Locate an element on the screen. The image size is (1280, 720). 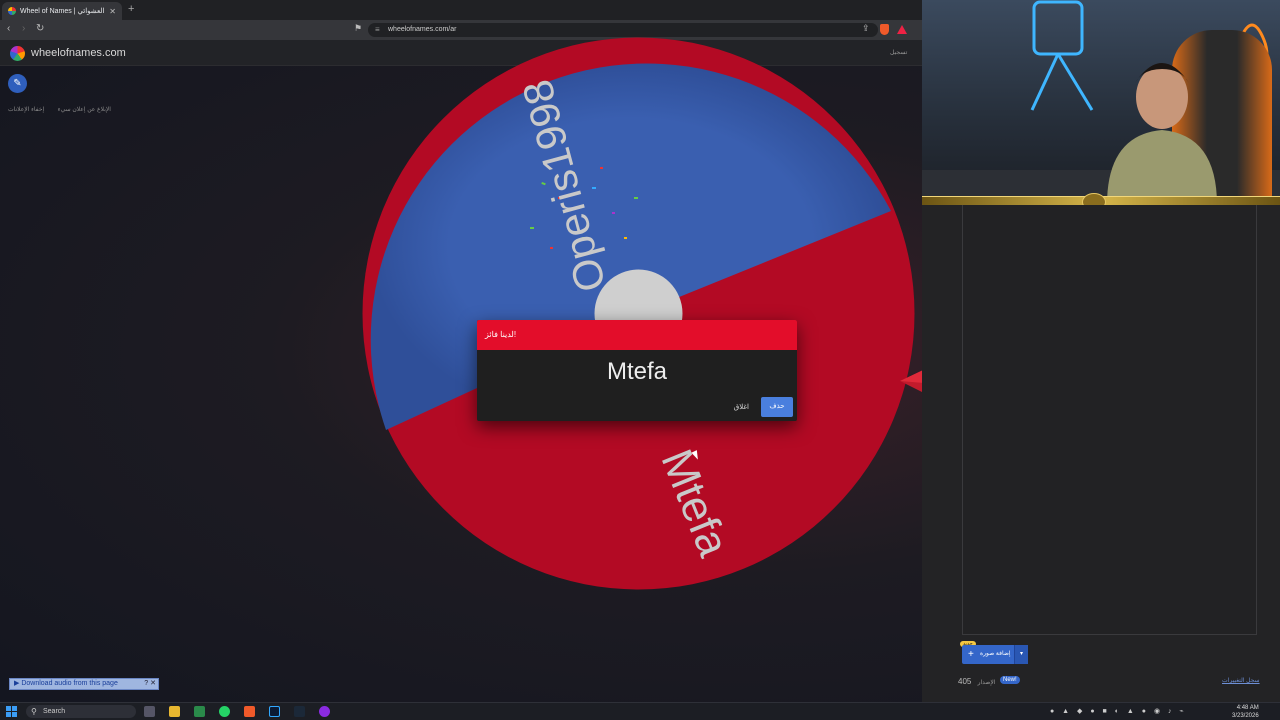
download-audio-label: Download audio from this page is located at coordinates (69, 683).